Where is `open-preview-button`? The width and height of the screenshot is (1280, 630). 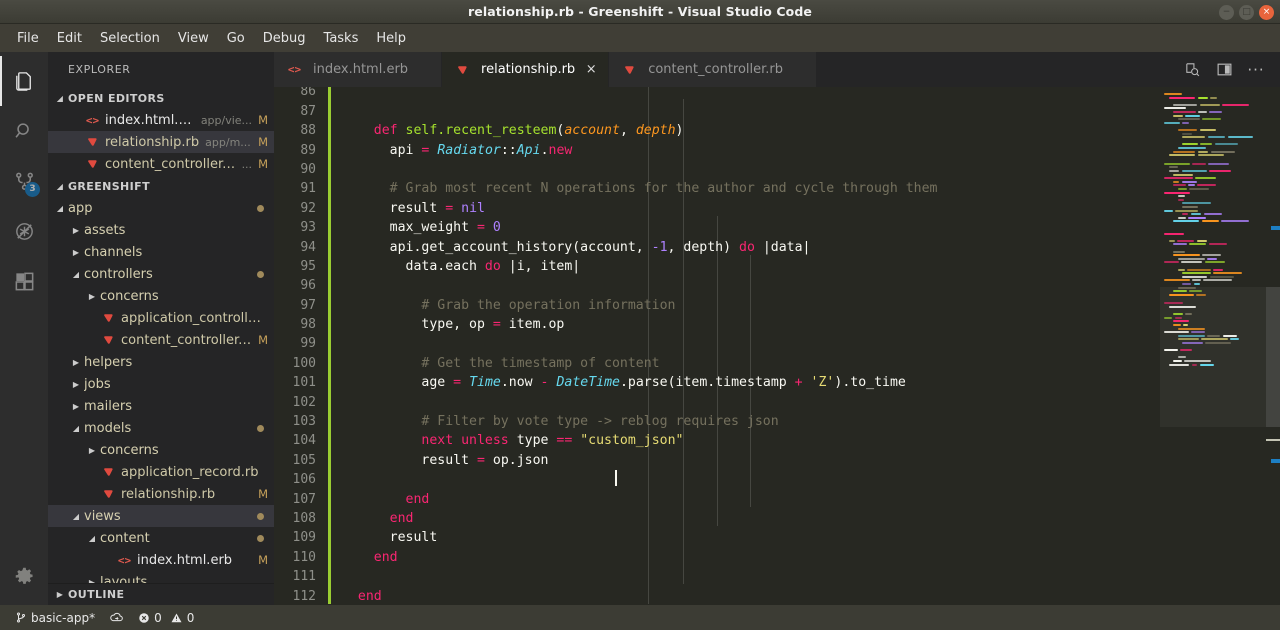 open-preview-button is located at coordinates (1192, 70).